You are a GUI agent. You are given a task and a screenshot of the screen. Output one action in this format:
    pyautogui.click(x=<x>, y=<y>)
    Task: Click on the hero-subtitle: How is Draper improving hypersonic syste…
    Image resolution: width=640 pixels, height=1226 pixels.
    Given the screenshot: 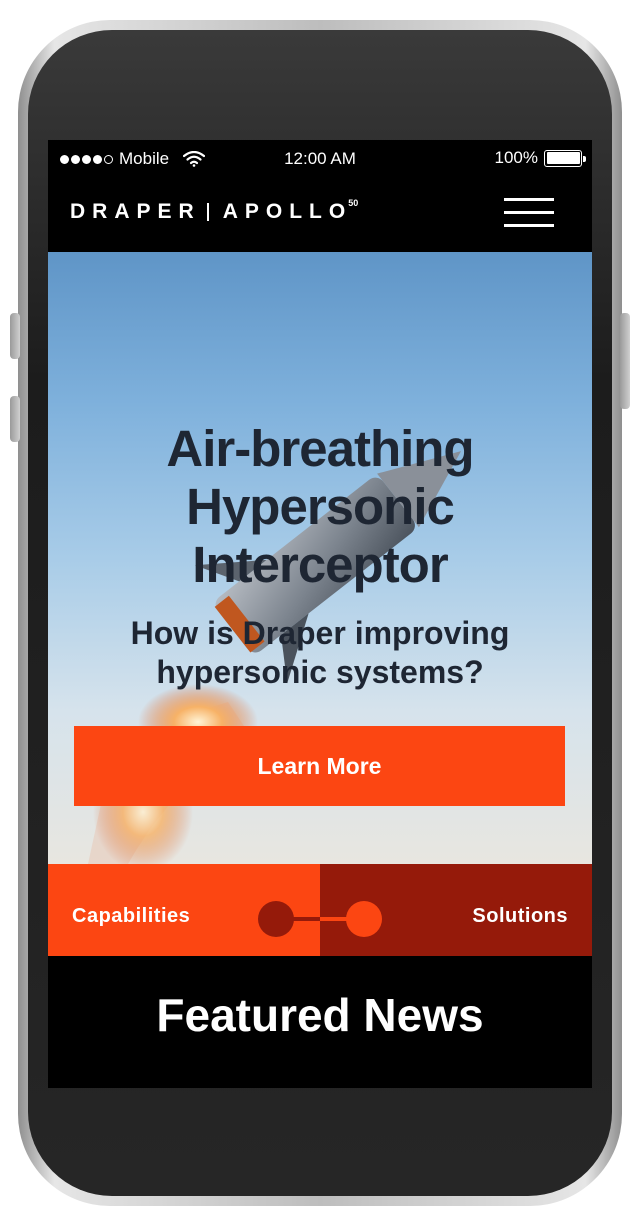 What is the action you would take?
    pyautogui.click(x=320, y=653)
    